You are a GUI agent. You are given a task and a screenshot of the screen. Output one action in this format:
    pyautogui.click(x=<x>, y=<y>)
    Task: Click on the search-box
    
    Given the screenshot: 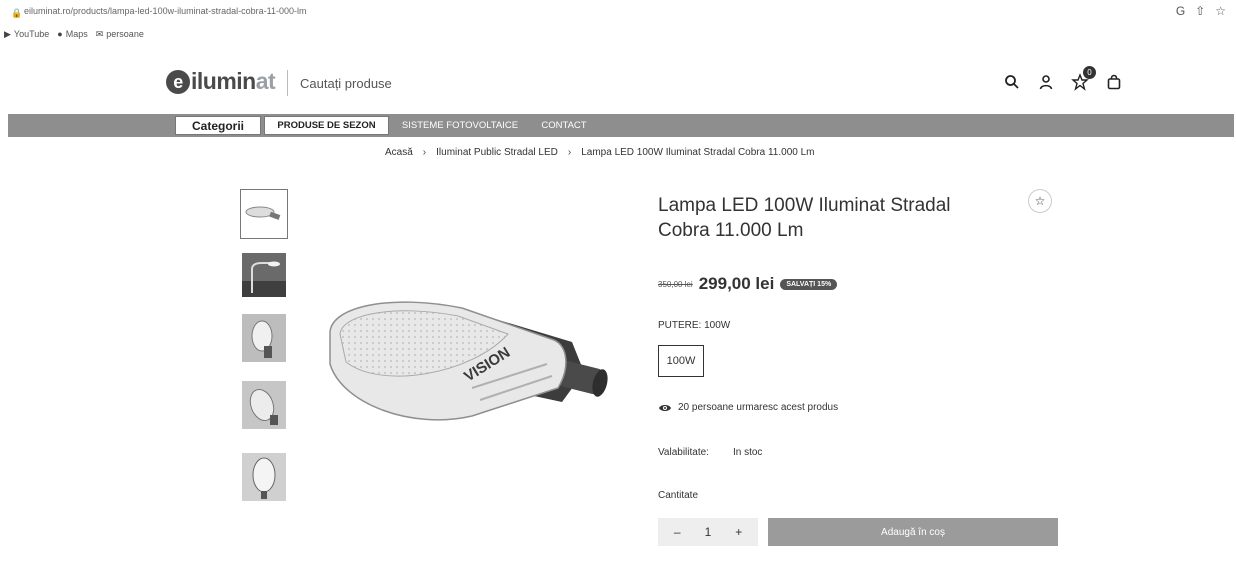 What is the action you would take?
    pyautogui.click(x=637, y=83)
    